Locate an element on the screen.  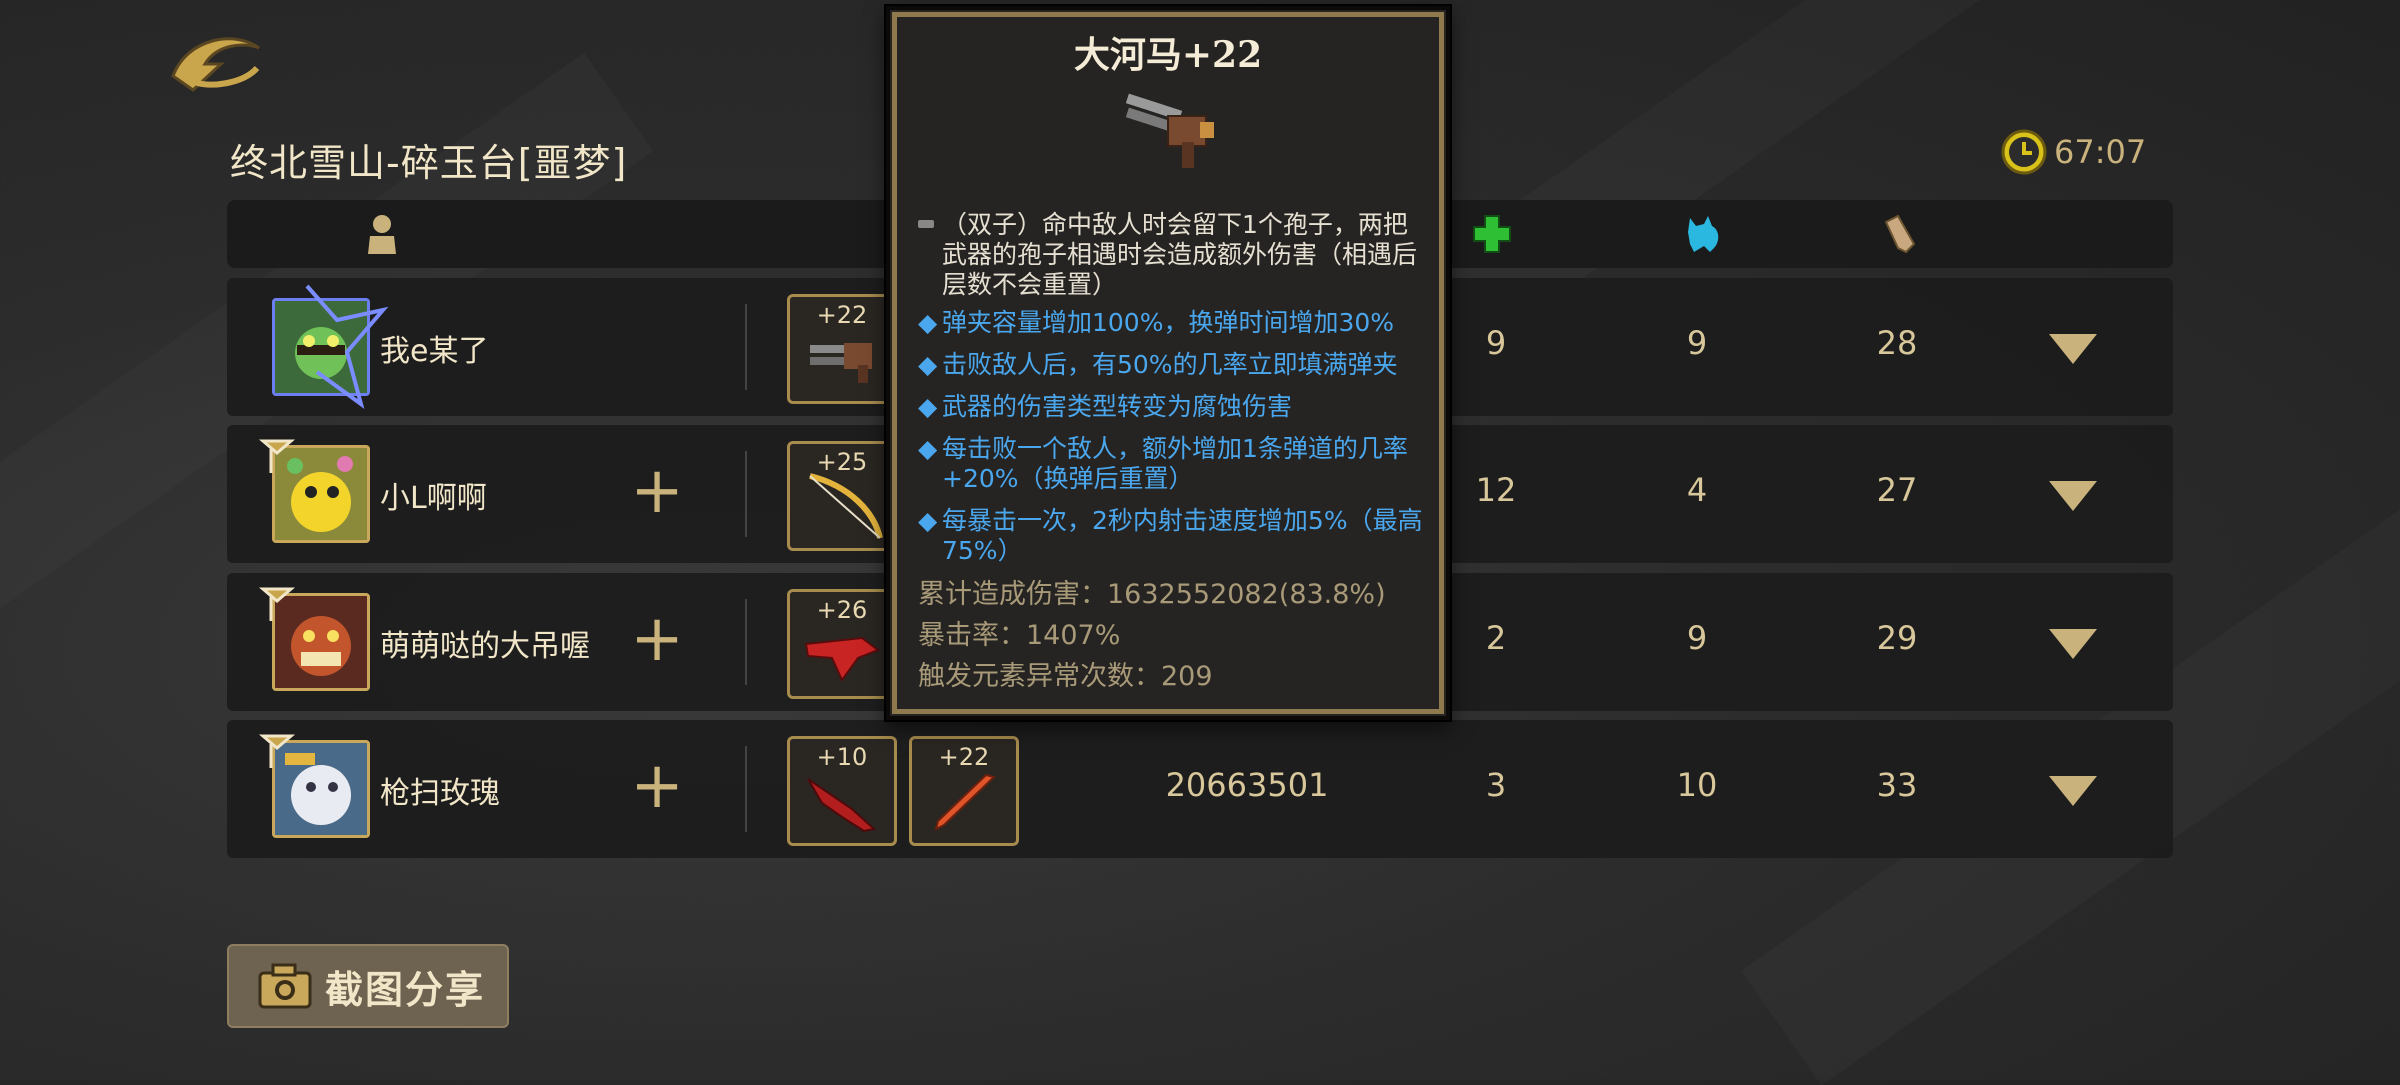
tooltip-effect: ◆ 武器的伤害类型转变为腐蚀伤害 is located at coordinates (1105, 406).